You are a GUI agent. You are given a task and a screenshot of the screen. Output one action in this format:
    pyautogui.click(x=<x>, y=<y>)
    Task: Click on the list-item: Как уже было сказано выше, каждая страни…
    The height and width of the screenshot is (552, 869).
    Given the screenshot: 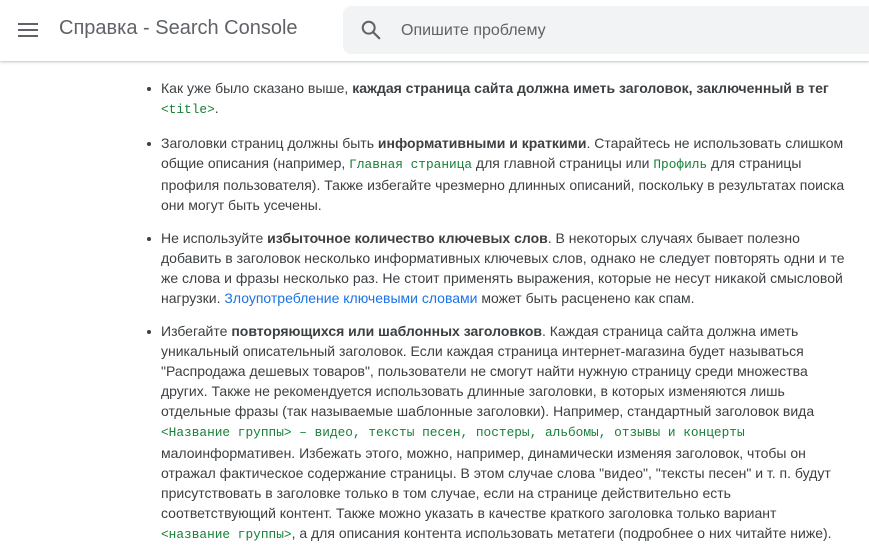 What is the action you would take?
    pyautogui.click(x=463, y=99)
    